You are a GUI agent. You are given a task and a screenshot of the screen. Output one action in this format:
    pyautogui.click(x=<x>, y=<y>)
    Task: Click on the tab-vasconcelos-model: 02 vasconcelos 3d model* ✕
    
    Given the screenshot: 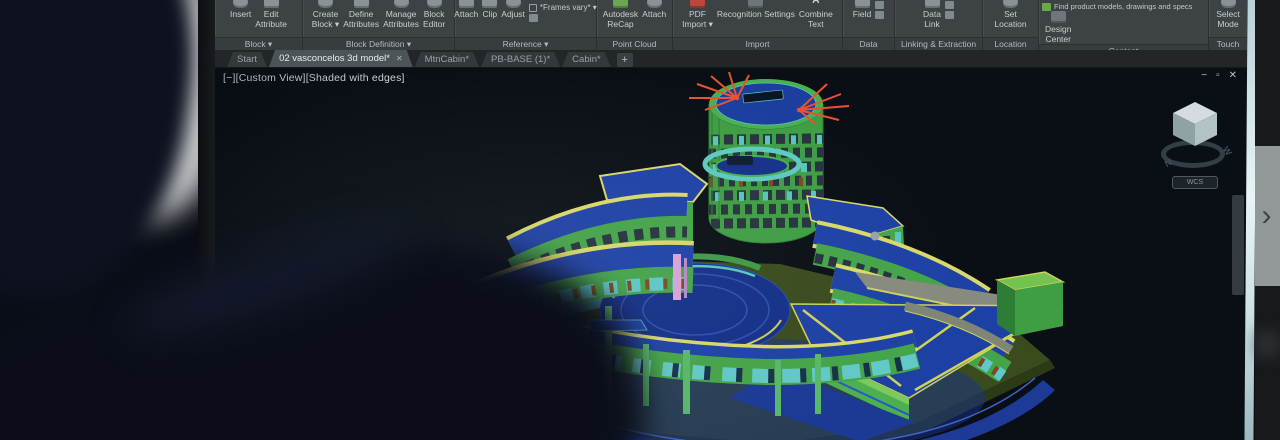 What is the action you would take?
    pyautogui.click(x=341, y=58)
    